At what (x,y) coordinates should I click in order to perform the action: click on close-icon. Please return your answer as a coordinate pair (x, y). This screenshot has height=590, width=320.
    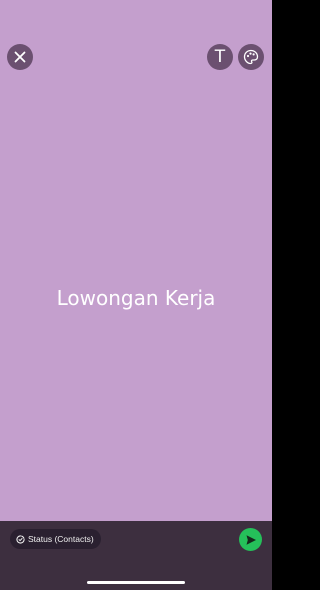
    Looking at the image, I should click on (20, 57).